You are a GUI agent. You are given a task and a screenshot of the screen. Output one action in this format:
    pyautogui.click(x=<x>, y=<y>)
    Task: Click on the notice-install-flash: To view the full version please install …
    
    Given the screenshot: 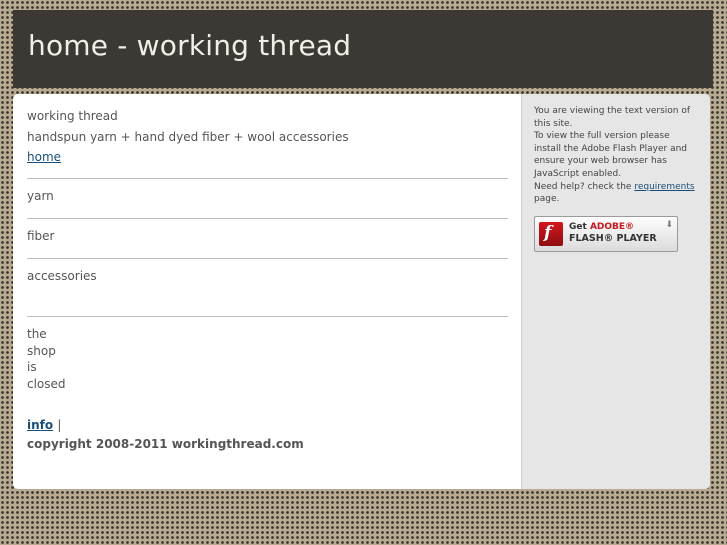 What is the action you would take?
    pyautogui.click(x=611, y=155)
    